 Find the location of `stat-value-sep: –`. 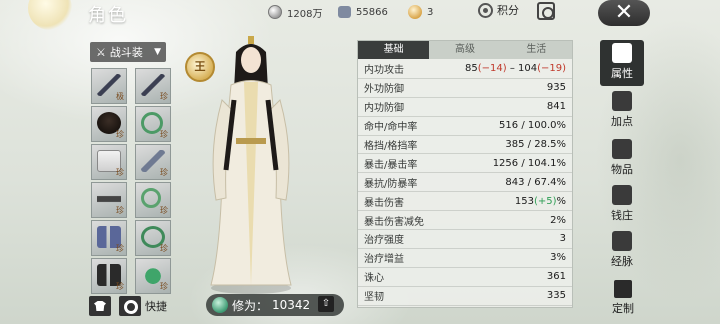

stat-value-sep: – is located at coordinates (512, 69).